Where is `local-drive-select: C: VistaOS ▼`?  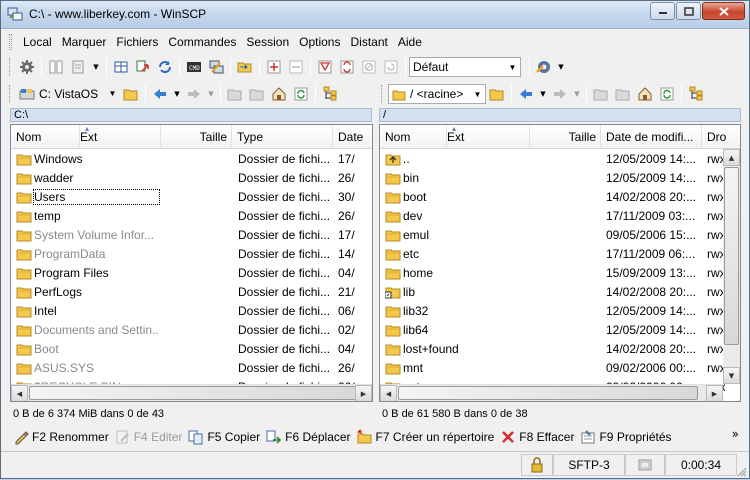 local-drive-select: C: VistaOS ▼ is located at coordinates (68, 94).